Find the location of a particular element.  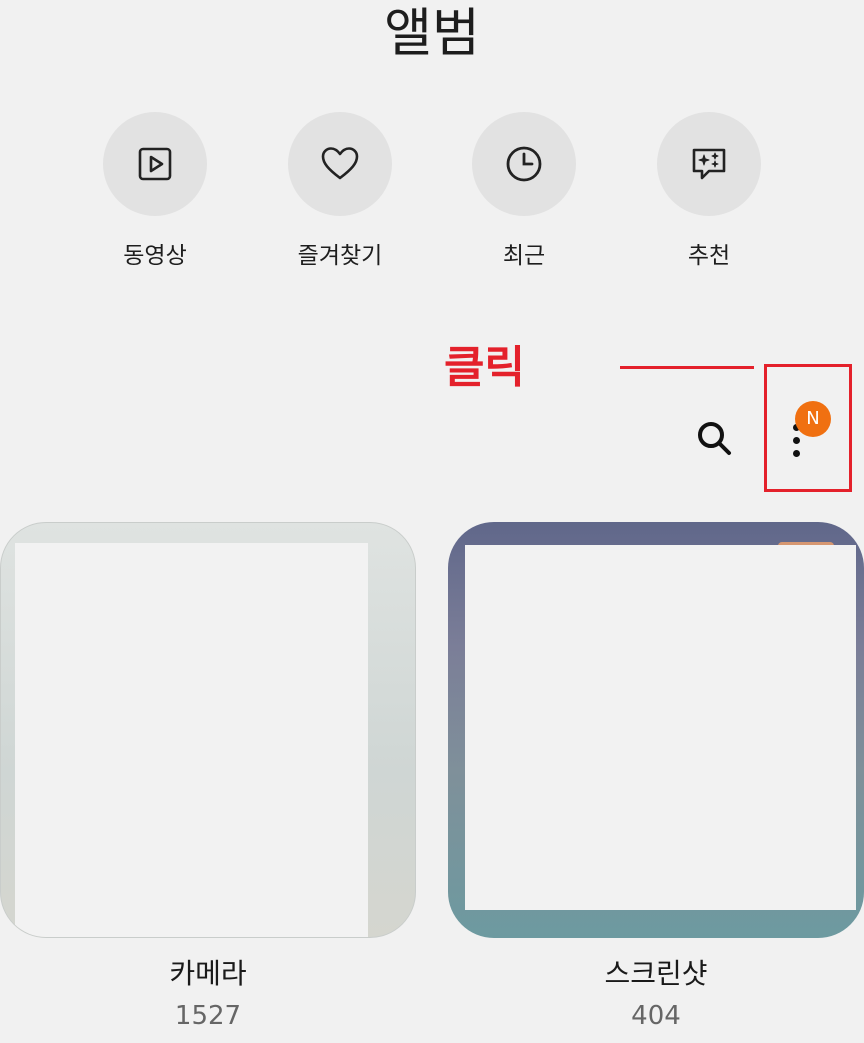

sparkle-chat-icon is located at coordinates (709, 164).